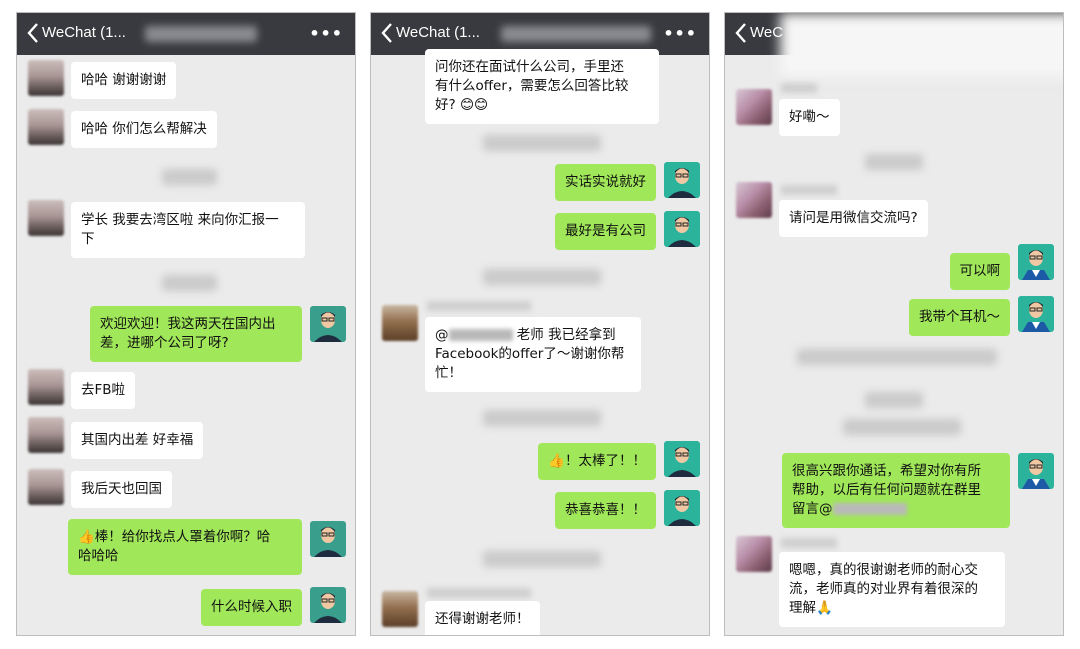 Image resolution: width=1080 pixels, height=649 pixels. I want to click on back-title: WeC, so click(766, 32).